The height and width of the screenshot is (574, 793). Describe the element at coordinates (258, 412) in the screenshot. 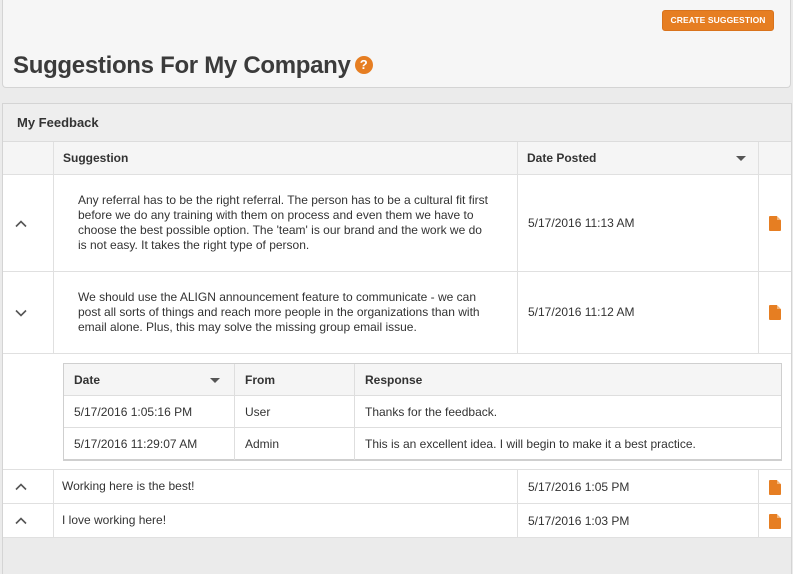

I see `response-from: User` at that location.